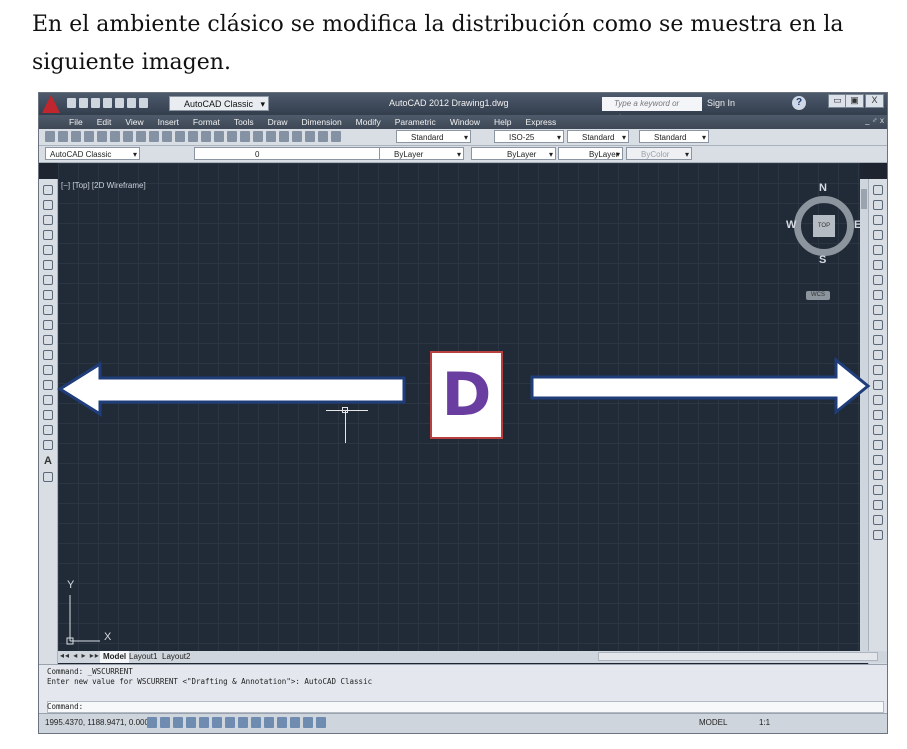 The width and height of the screenshot is (907, 749). Describe the element at coordinates (466, 395) in the screenshot. I see `d-logo-icon: D` at that location.